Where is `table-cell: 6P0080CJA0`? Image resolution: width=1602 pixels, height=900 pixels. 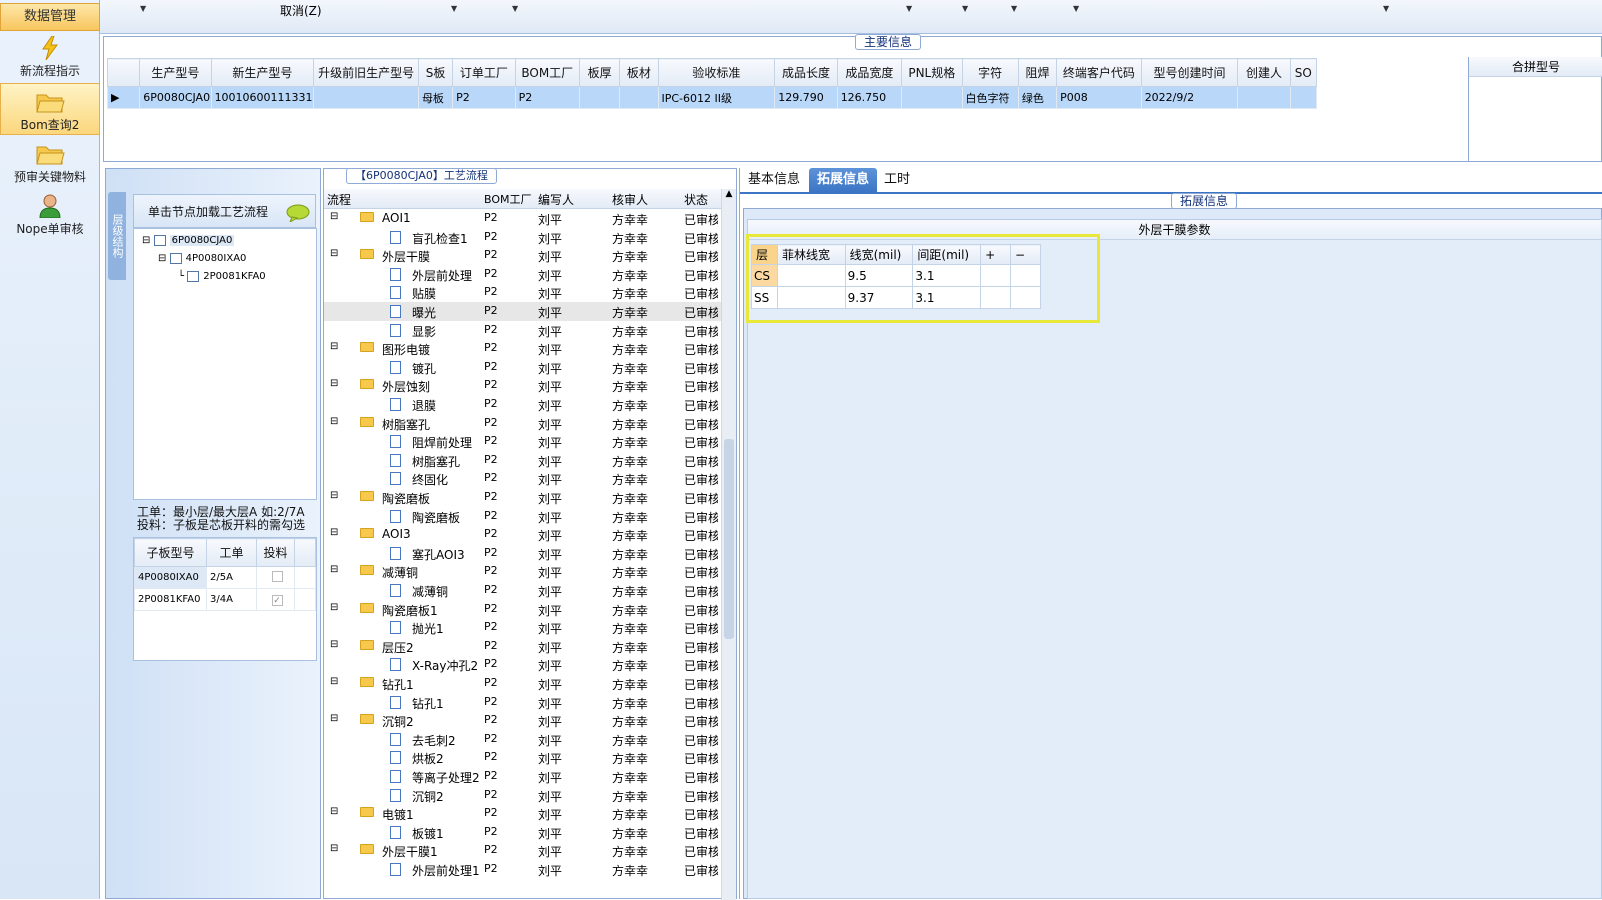 table-cell: 6P0080CJA0 is located at coordinates (175, 97).